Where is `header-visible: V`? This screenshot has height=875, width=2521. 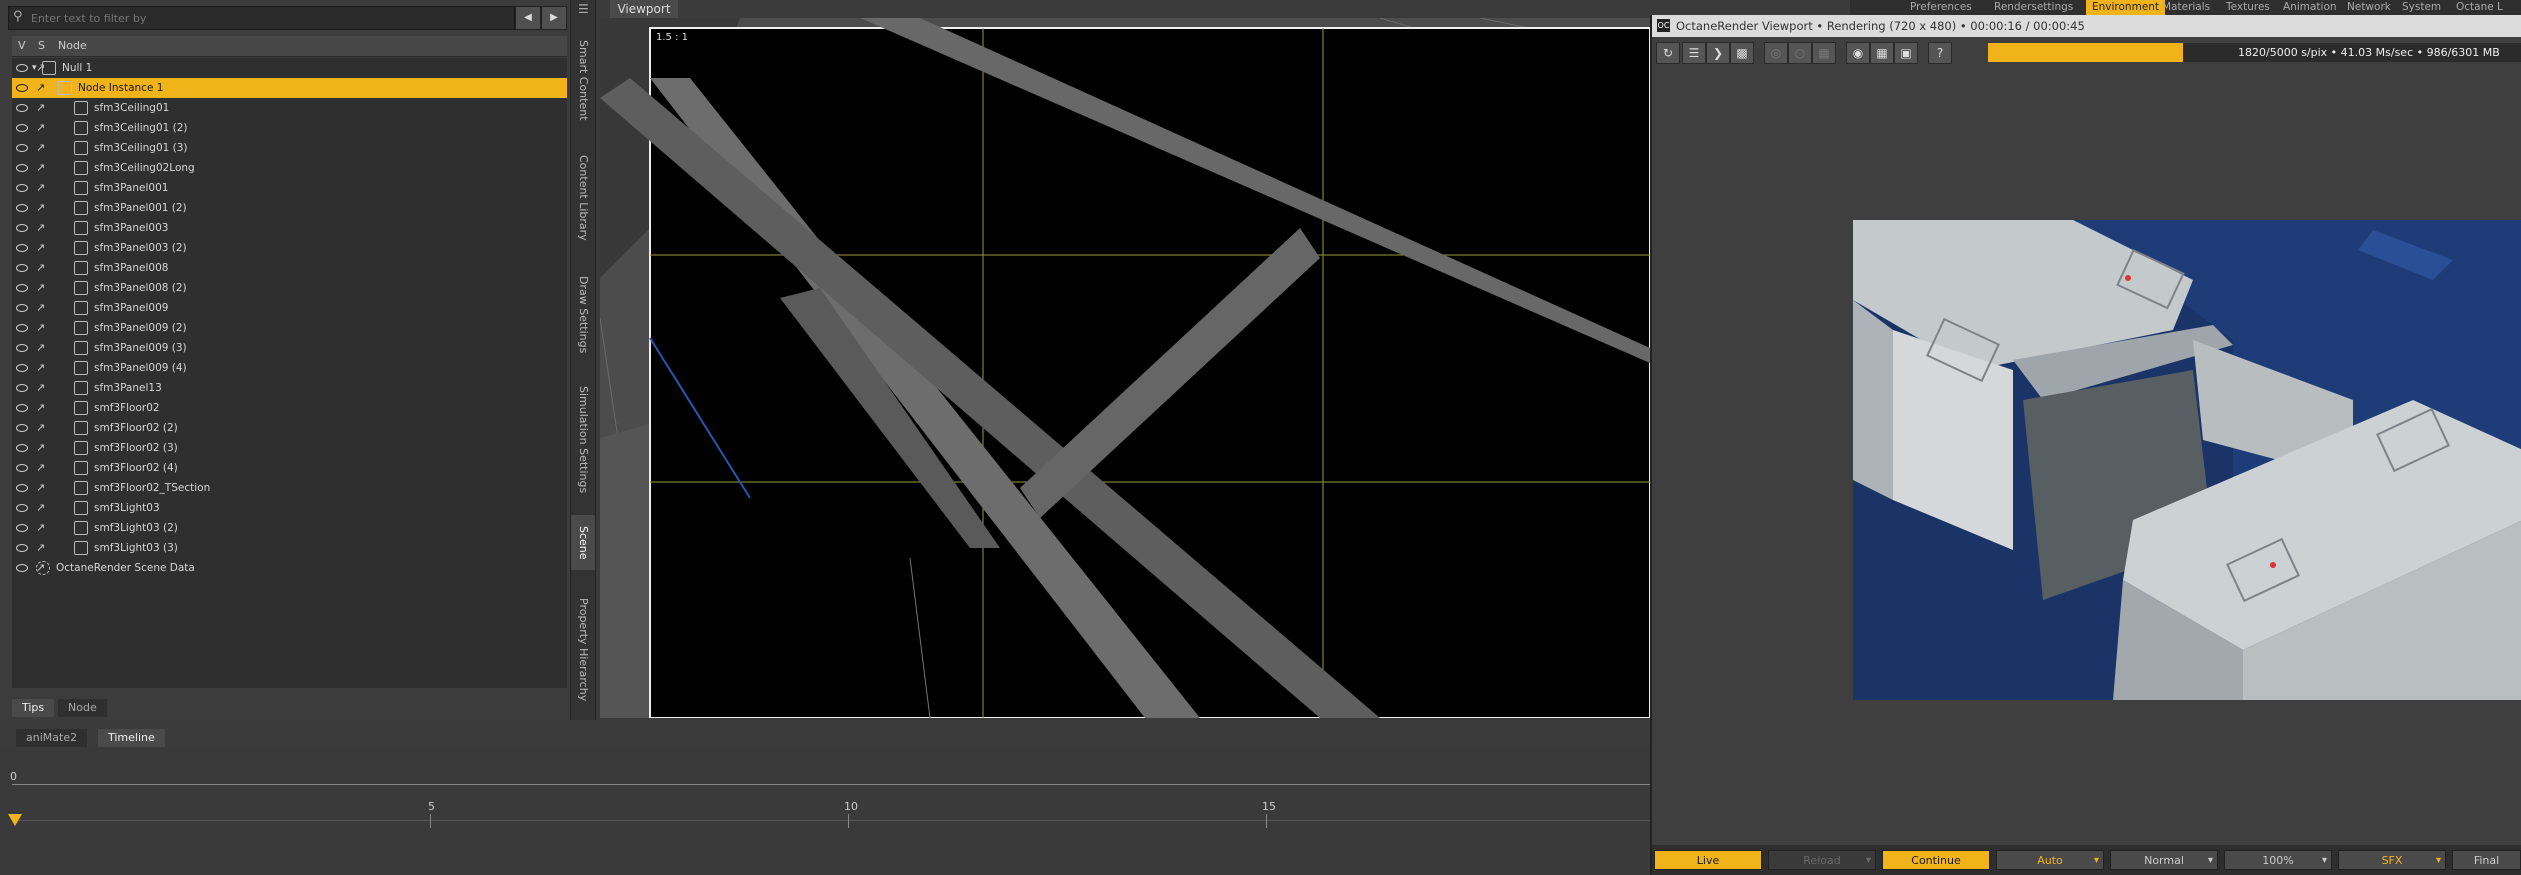 header-visible: V is located at coordinates (22, 46).